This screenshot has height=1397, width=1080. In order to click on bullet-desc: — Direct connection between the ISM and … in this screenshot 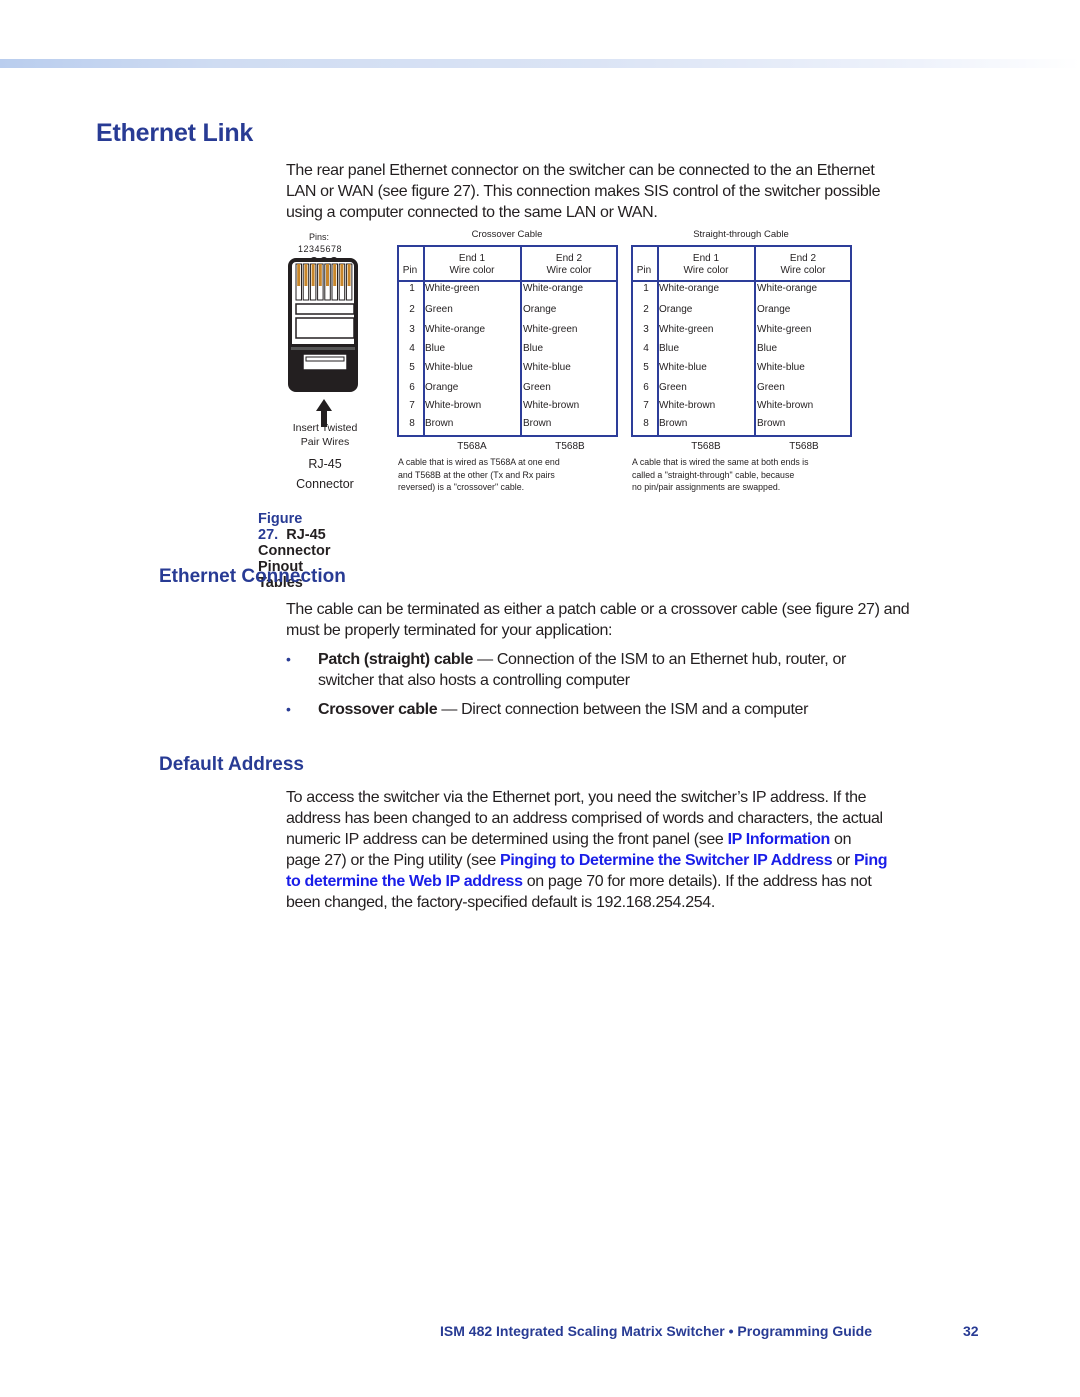, I will do `click(623, 709)`.